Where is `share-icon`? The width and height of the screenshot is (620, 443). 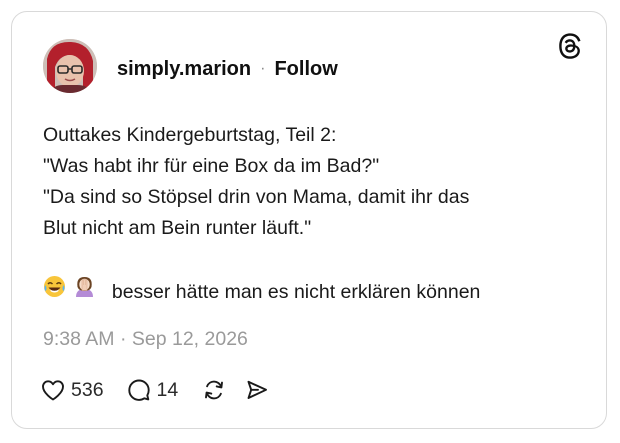
share-icon is located at coordinates (257, 390).